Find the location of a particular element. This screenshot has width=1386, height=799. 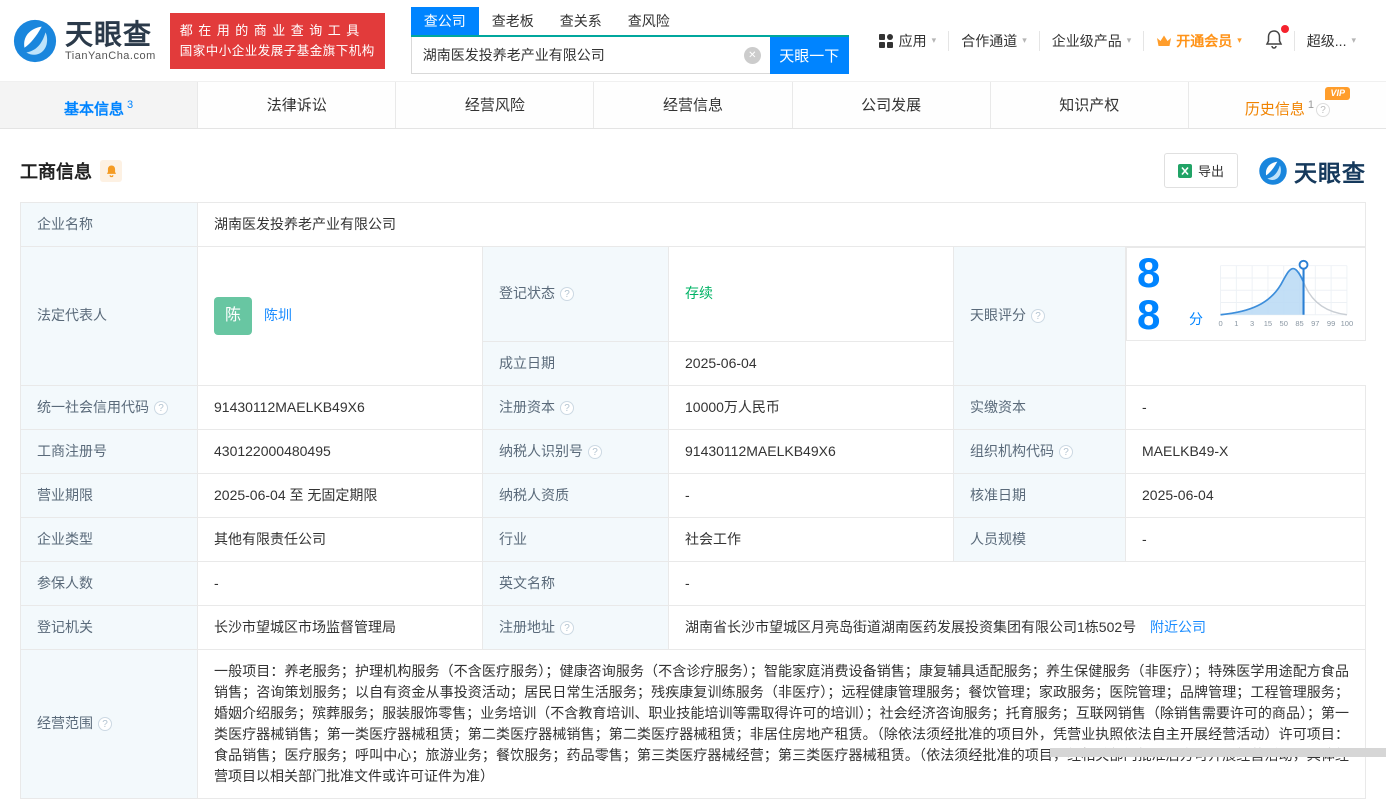

score-distribution-chart: 0 1 3 15 50 85 97 99 100 is located at coordinates (1286, 293).